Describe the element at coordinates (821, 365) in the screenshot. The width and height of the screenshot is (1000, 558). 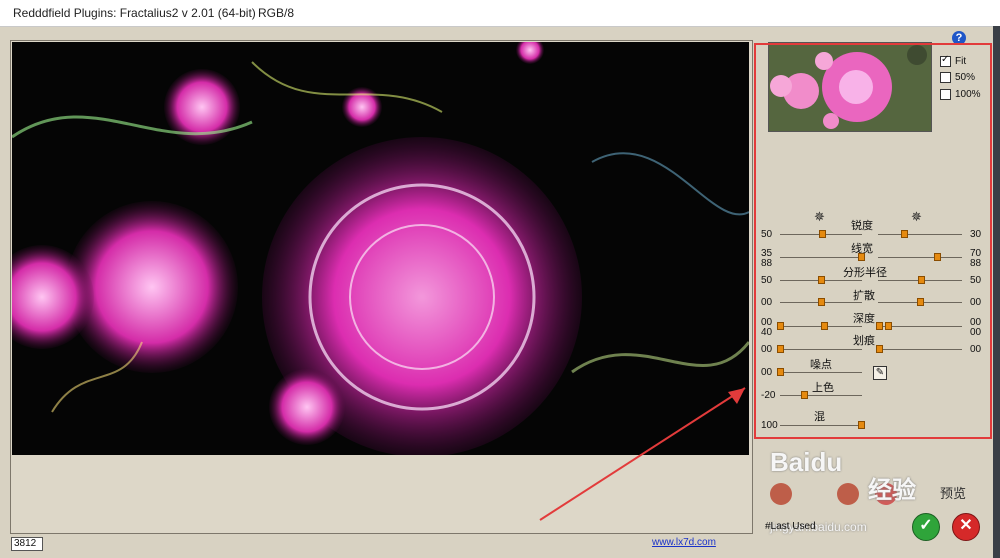
I see `param-noise-label: 噪点` at that location.